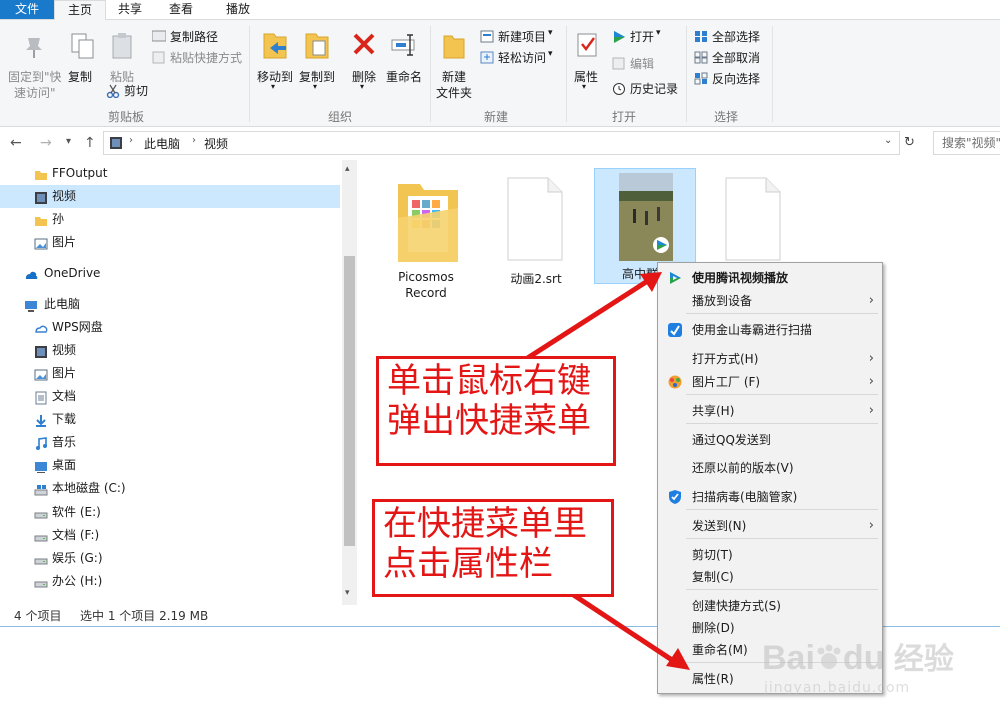 The width and height of the screenshot is (1000, 726). I want to click on paw-logo-icon, so click(829, 656).